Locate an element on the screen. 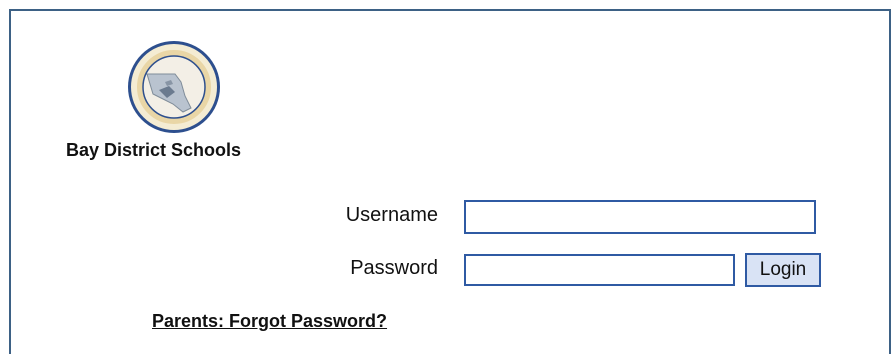 Image resolution: width=894 pixels, height=354 pixels. password-input is located at coordinates (599, 270).